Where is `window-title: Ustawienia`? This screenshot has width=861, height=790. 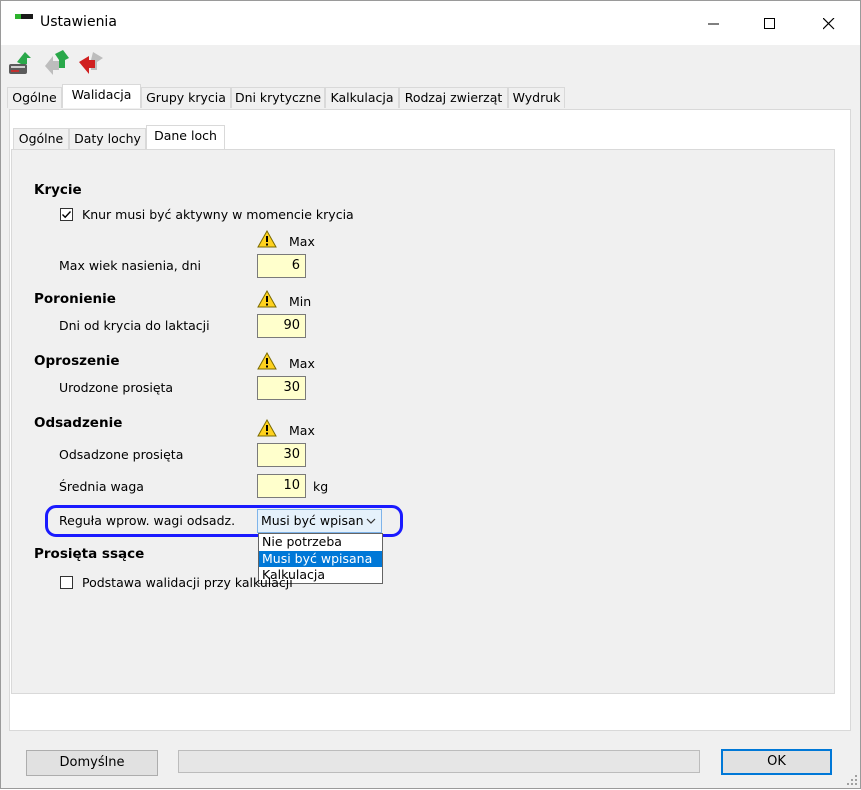 window-title: Ustawienia is located at coordinates (78, 22).